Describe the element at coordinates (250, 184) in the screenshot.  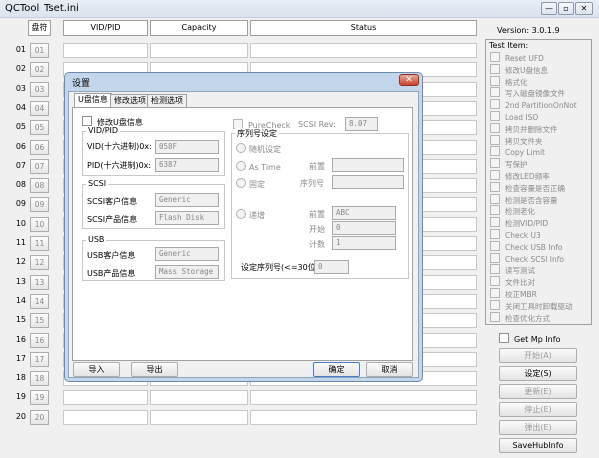
I see `fixed-radio: 固定` at that location.